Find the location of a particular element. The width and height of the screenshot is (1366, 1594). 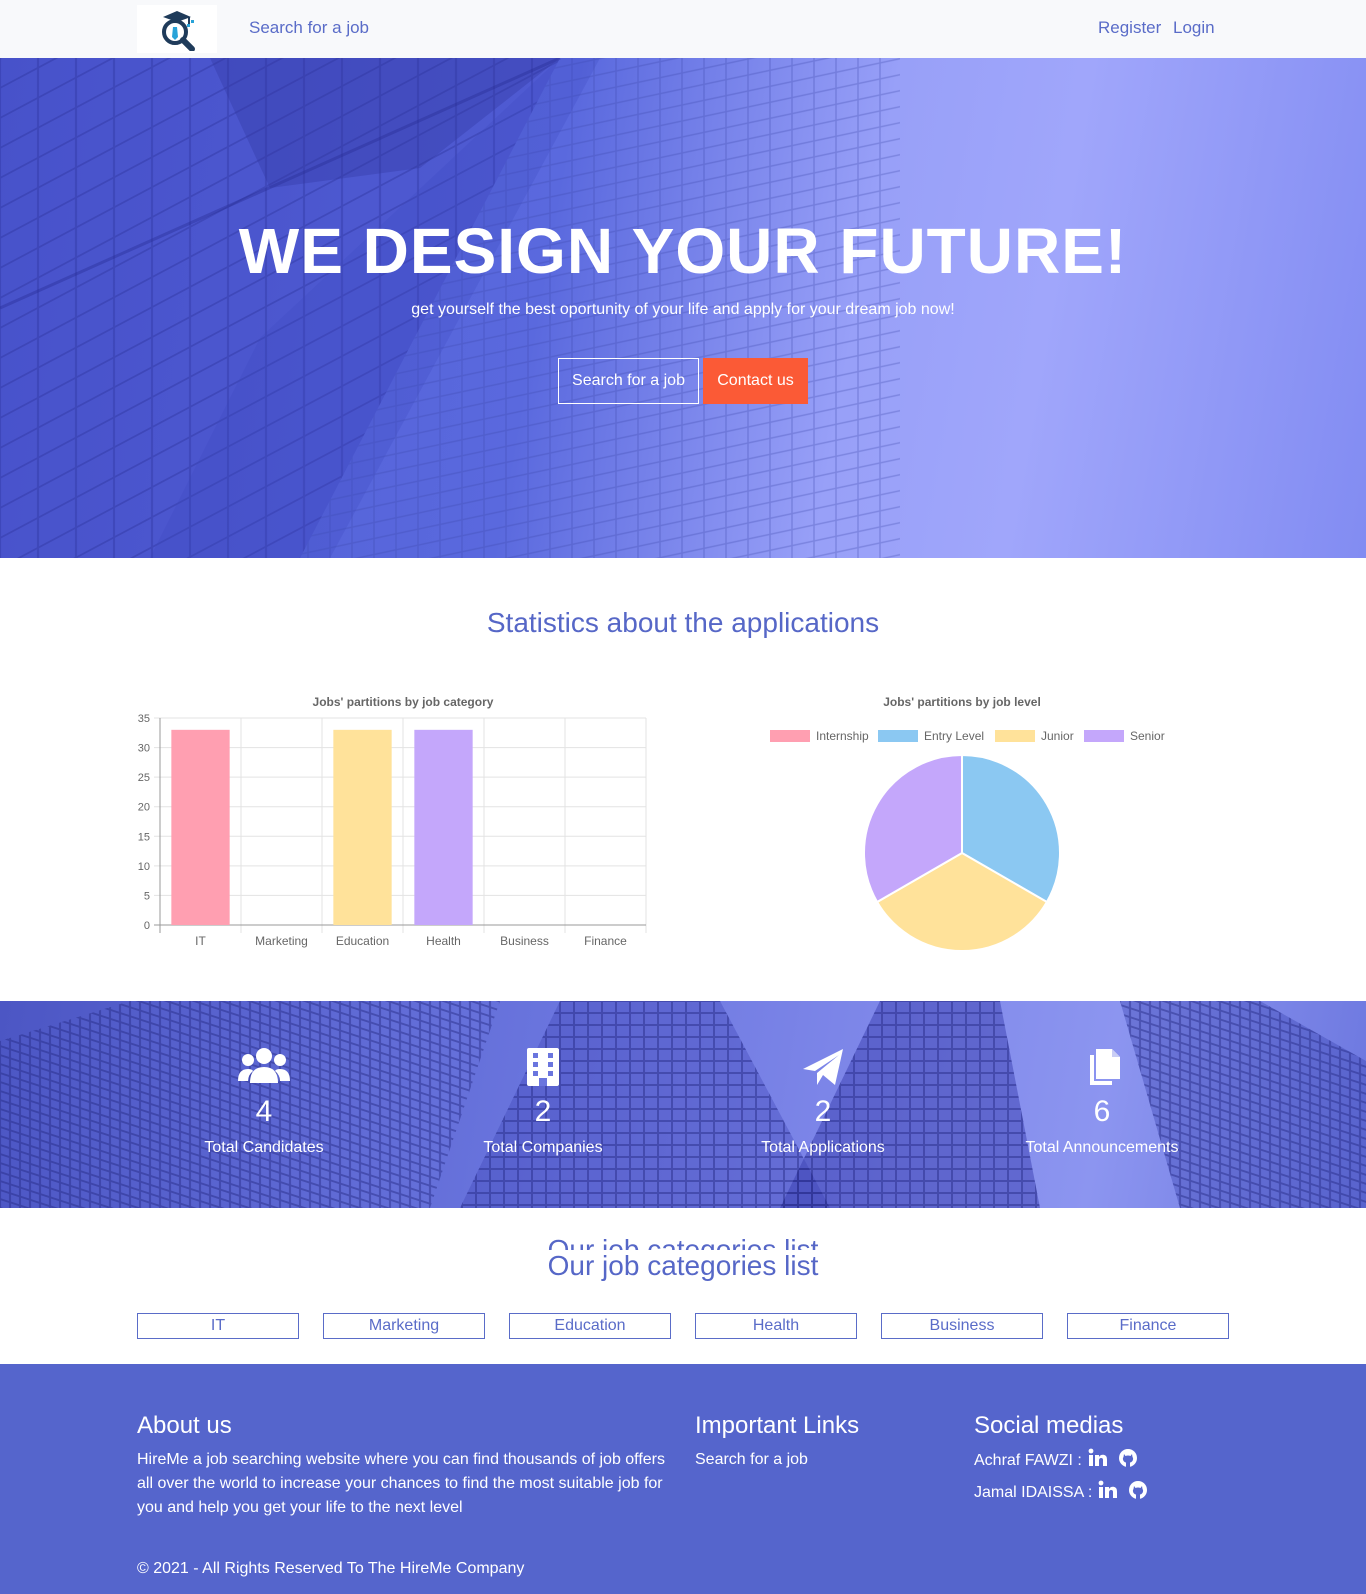

y-tick-label: 15 is located at coordinates (144, 837).